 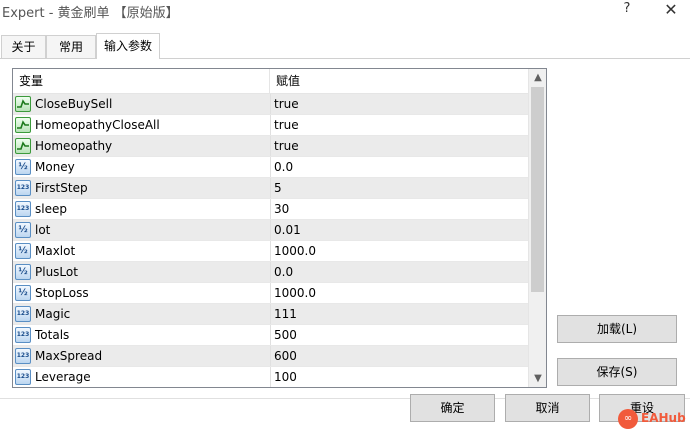 What do you see at coordinates (55, 251) in the screenshot?
I see `param-name: Maxlot` at bounding box center [55, 251].